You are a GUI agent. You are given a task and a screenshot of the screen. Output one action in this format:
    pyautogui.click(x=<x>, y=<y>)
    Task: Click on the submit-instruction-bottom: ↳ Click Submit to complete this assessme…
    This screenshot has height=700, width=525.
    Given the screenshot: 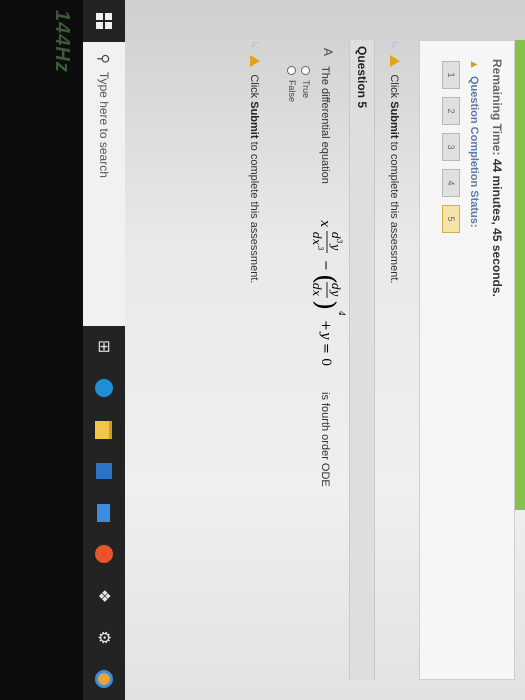 What is the action you would take?
    pyautogui.click(x=254, y=162)
    